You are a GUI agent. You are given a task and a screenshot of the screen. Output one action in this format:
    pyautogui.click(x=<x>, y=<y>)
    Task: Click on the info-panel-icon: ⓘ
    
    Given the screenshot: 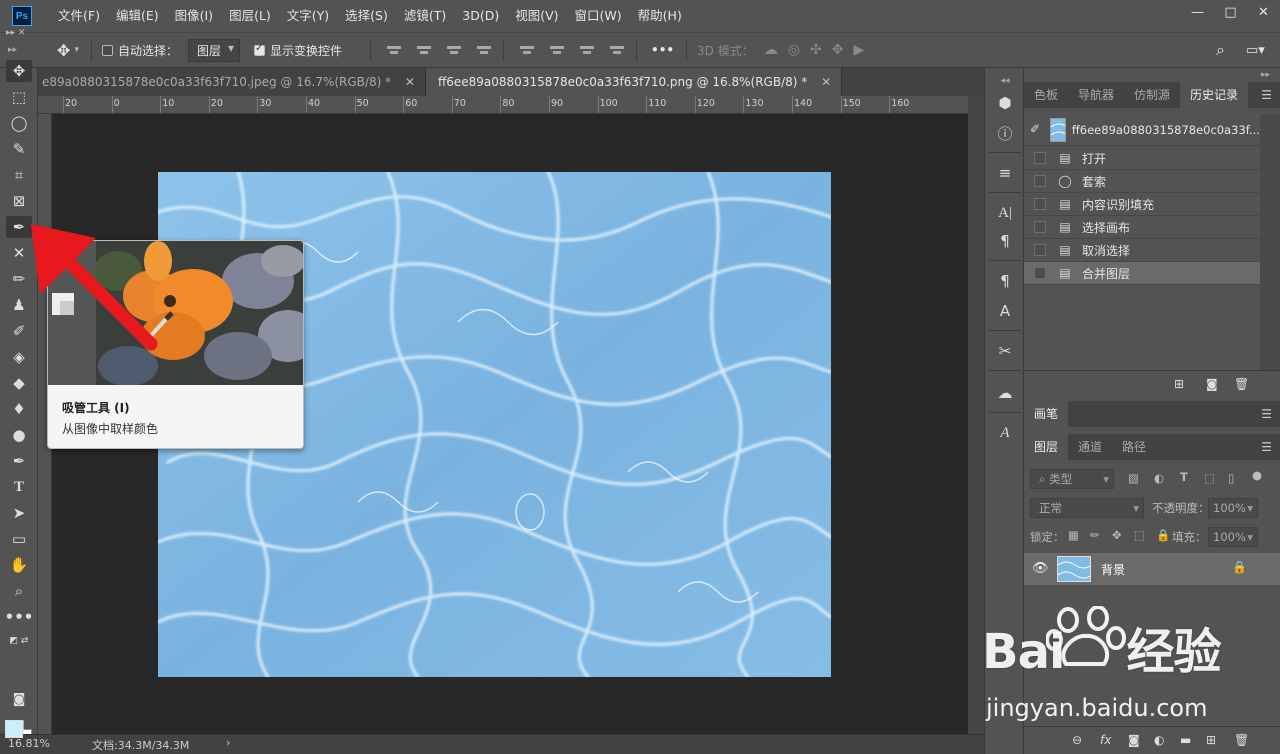 What is the action you would take?
    pyautogui.click(x=1005, y=133)
    